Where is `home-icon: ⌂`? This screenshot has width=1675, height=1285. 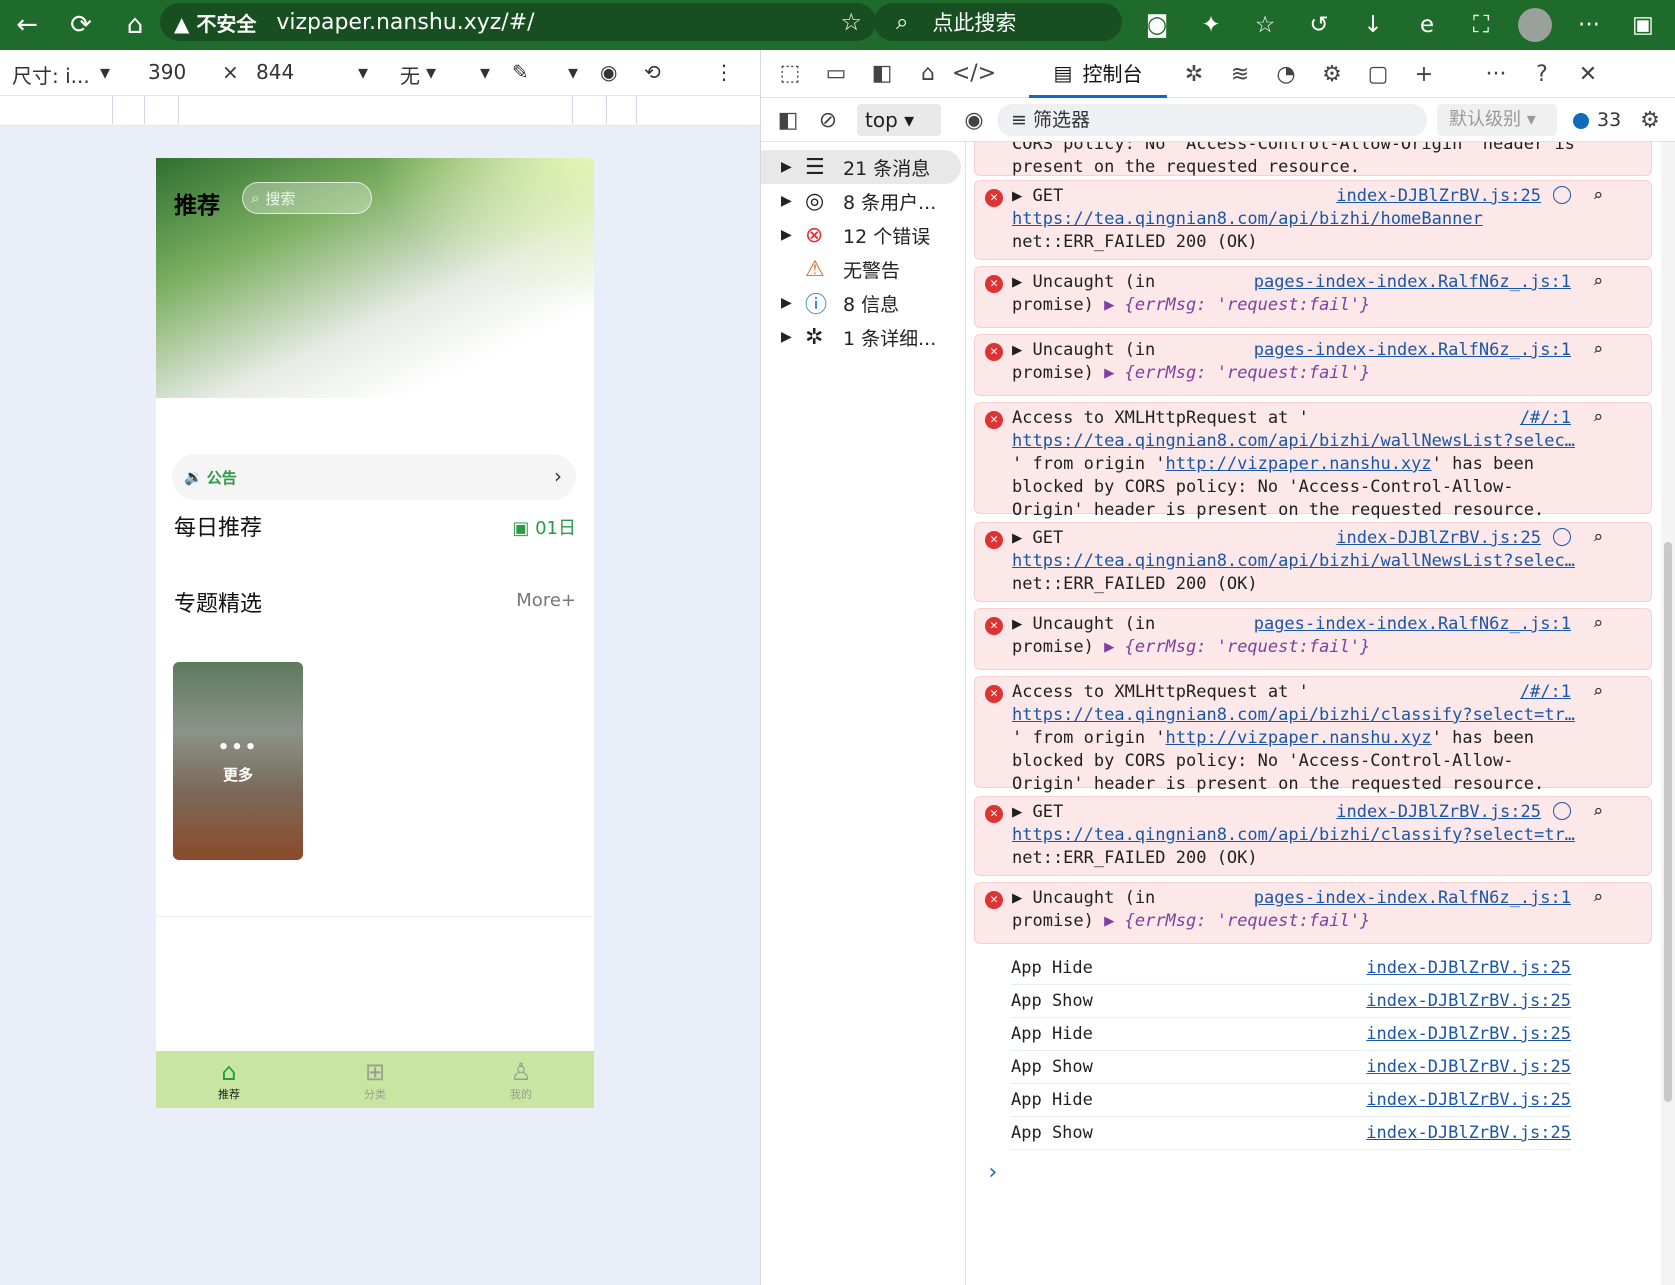 home-icon: ⌂ is located at coordinates (135, 25).